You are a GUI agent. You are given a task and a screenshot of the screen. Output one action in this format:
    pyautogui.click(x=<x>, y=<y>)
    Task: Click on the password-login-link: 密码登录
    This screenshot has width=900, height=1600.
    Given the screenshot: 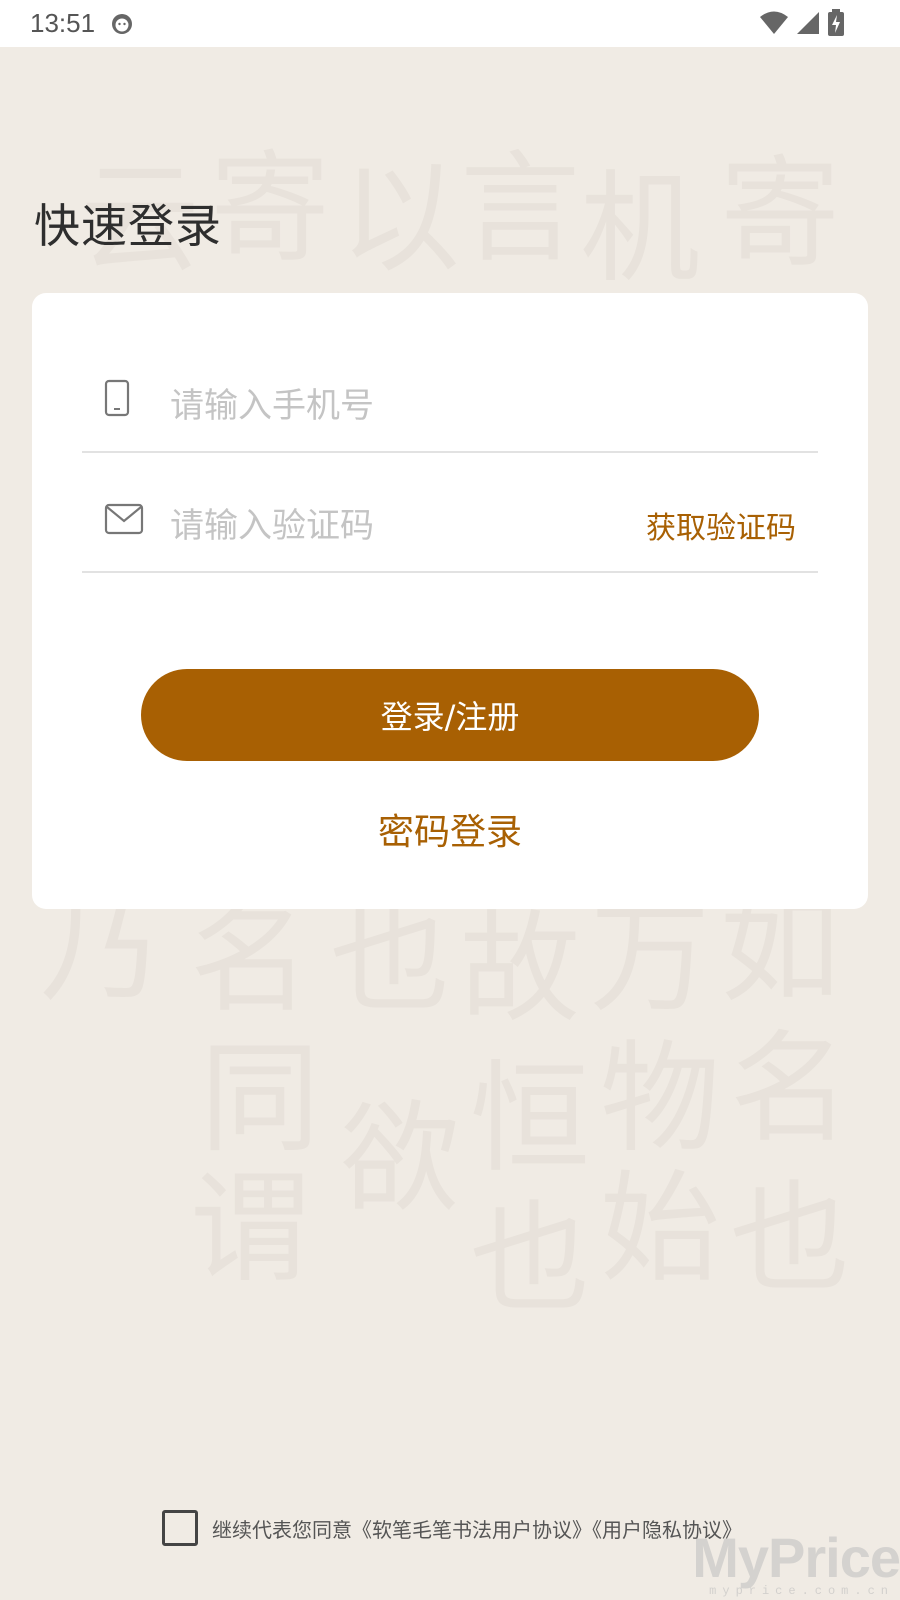 What is the action you would take?
    pyautogui.click(x=450, y=829)
    